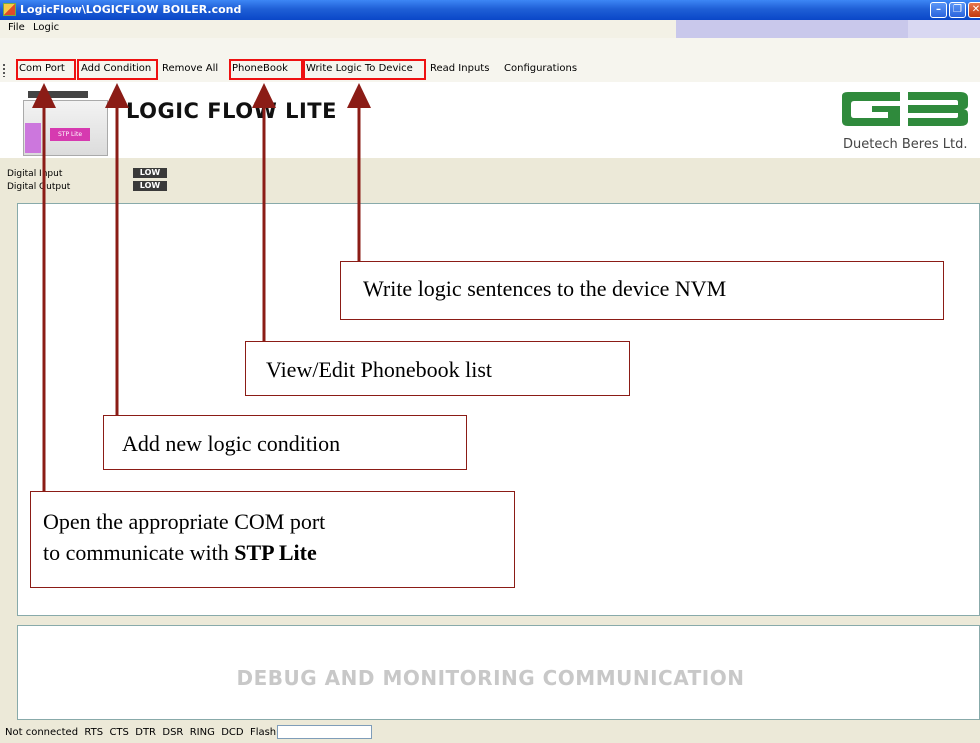 Image resolution: width=980 pixels, height=743 pixels. I want to click on digital-output-label: Digital Output, so click(39, 187).